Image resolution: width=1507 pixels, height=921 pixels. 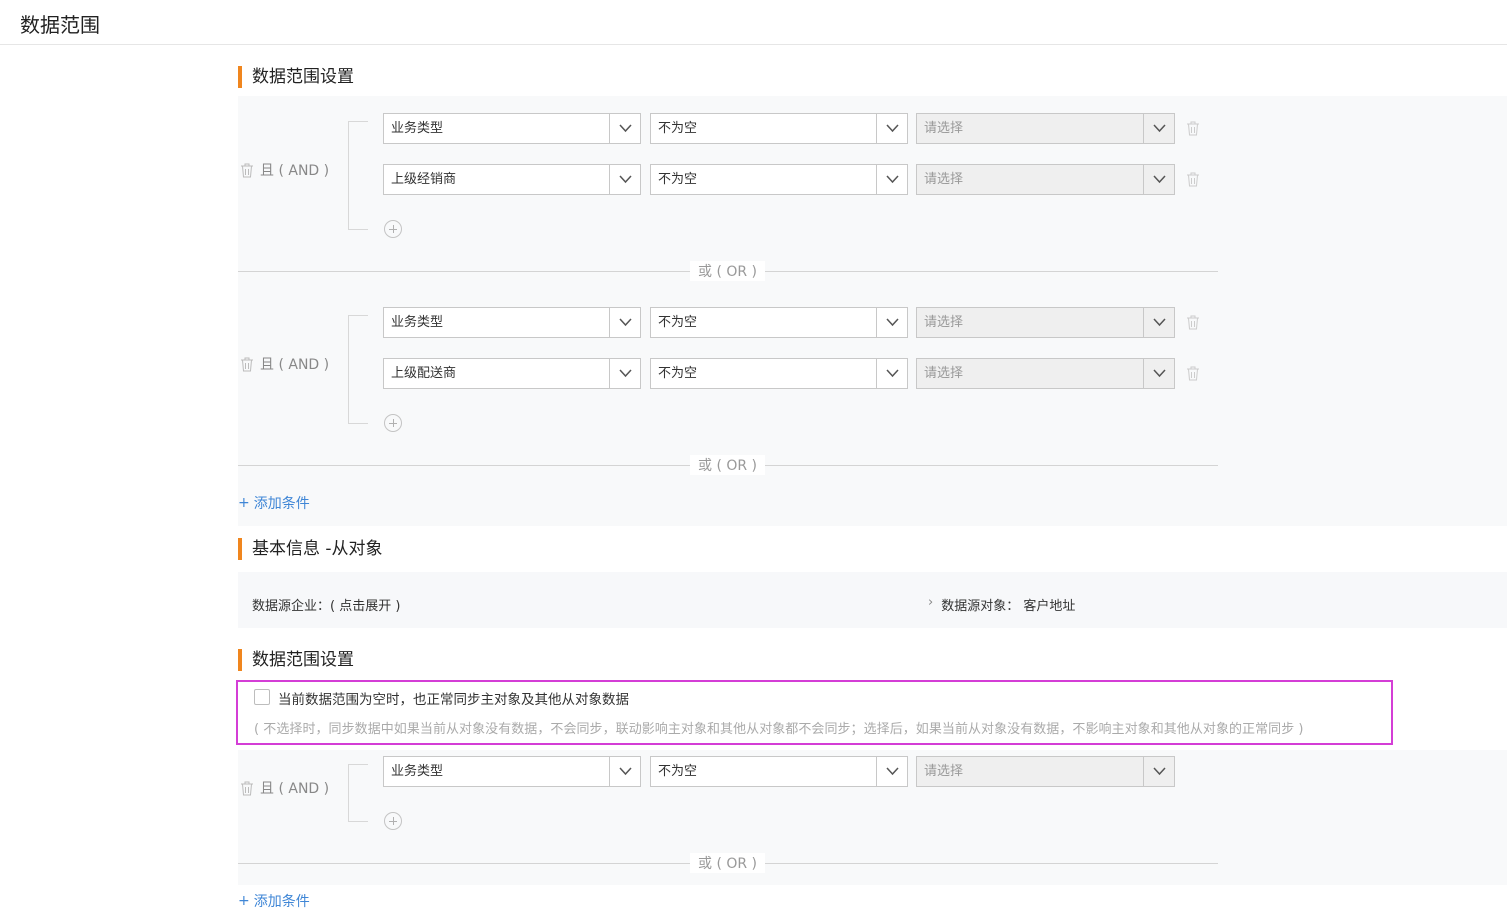 What do you see at coordinates (296, 660) in the screenshot?
I see `section-title-scope-2: 数据范围设置` at bounding box center [296, 660].